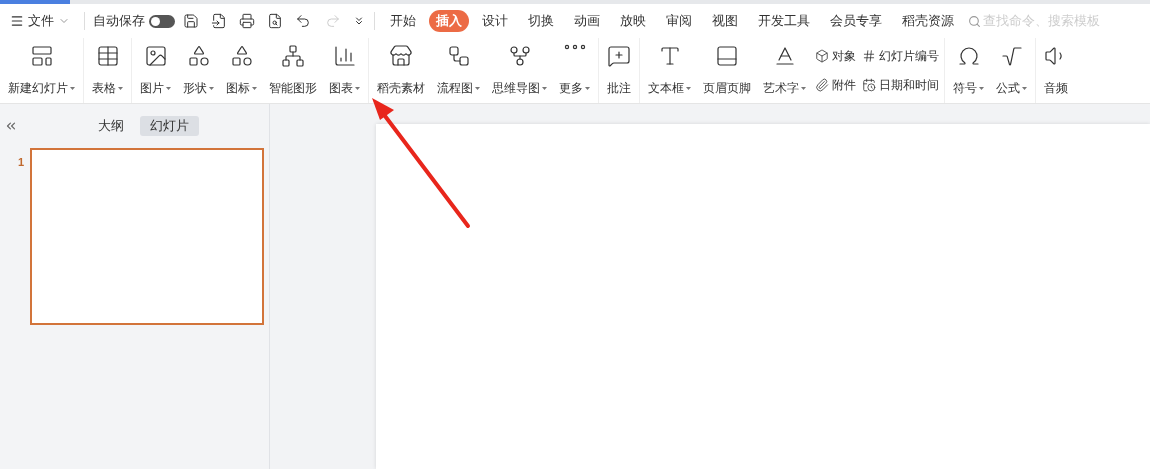 Image resolution: width=1150 pixels, height=469 pixels. What do you see at coordinates (344, 70) in the screenshot?
I see `ribbon-button: 图表` at bounding box center [344, 70].